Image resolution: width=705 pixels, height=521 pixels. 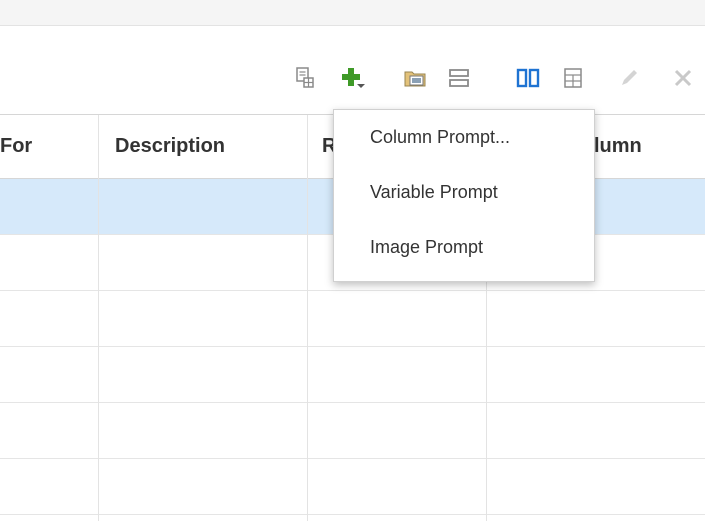 I want to click on delete-icon, so click(x=683, y=78).